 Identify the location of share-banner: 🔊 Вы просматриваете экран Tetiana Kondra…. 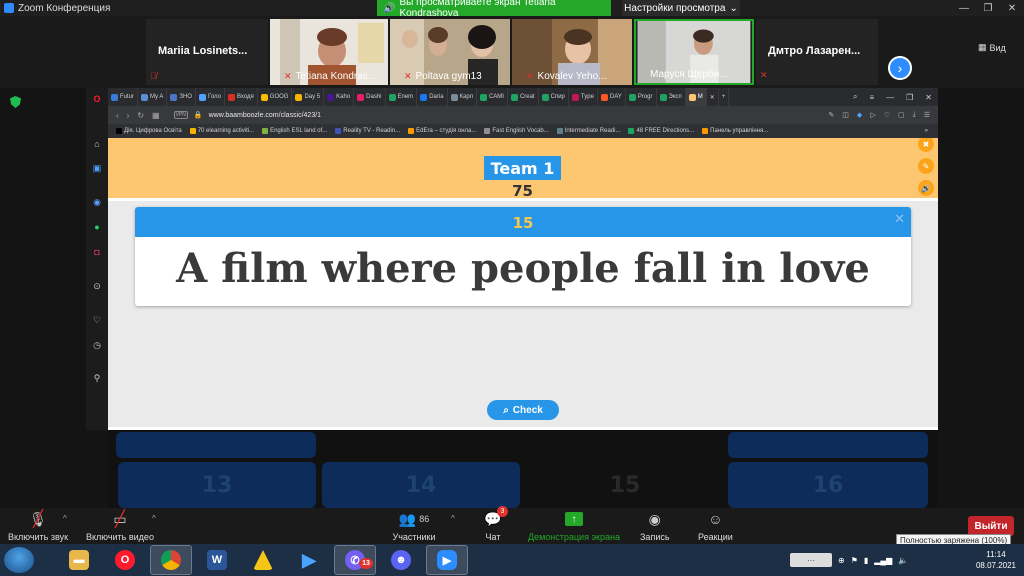
(494, 9).